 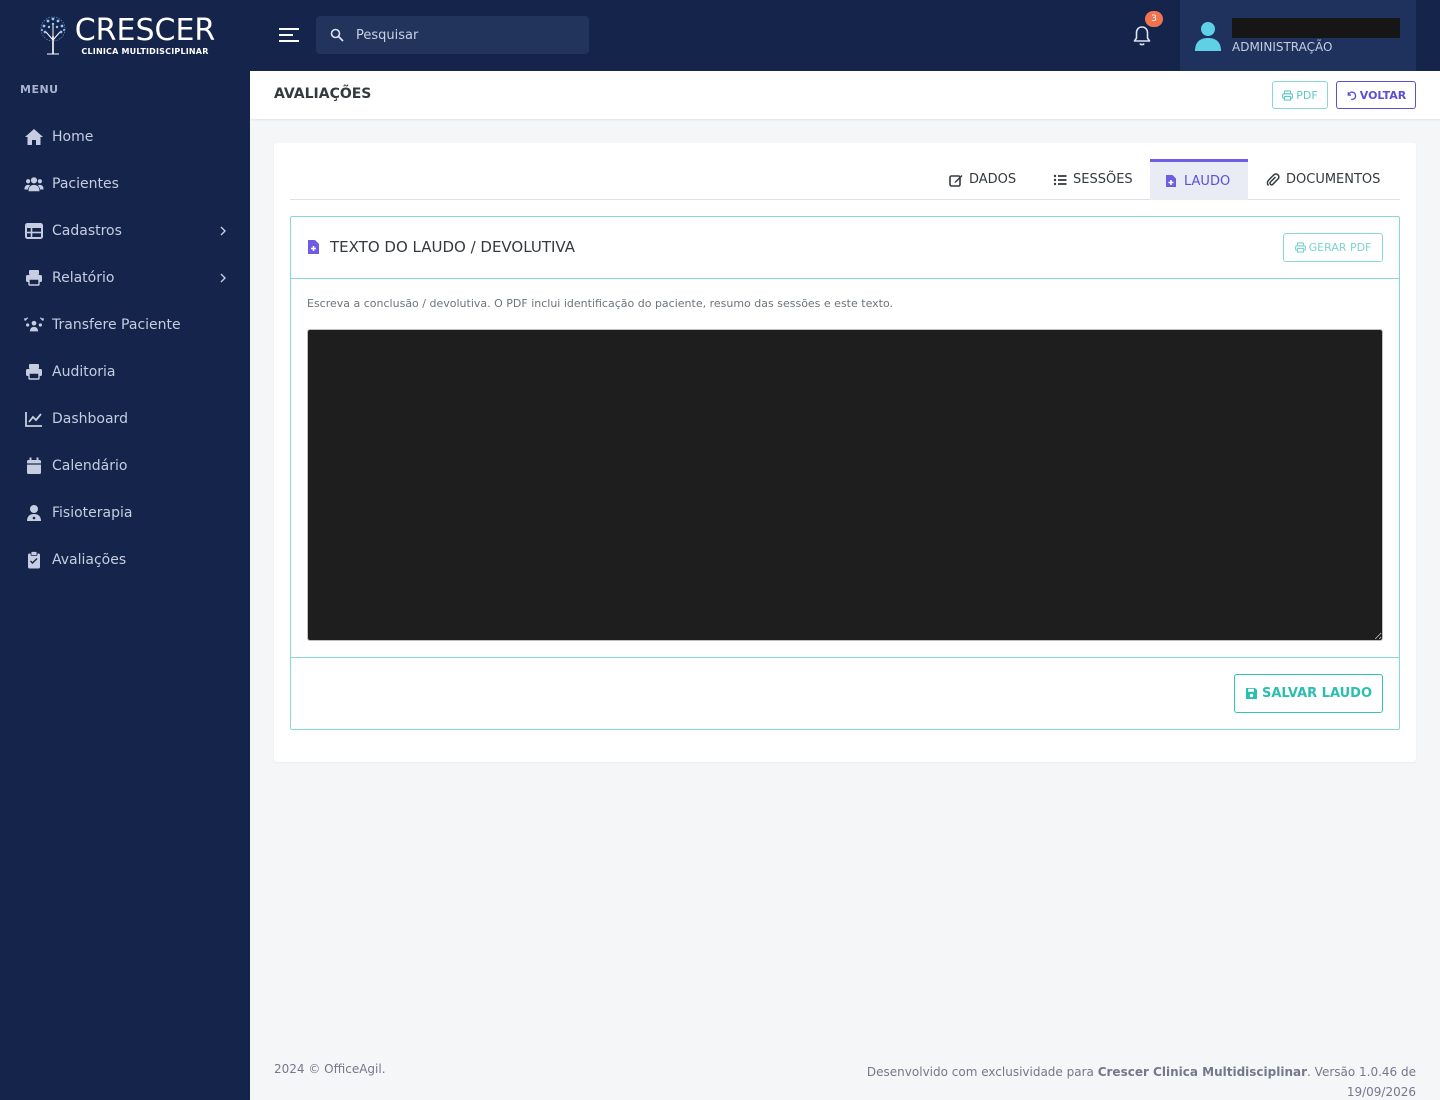 I want to click on pdf-button: PDF, so click(x=1300, y=95).